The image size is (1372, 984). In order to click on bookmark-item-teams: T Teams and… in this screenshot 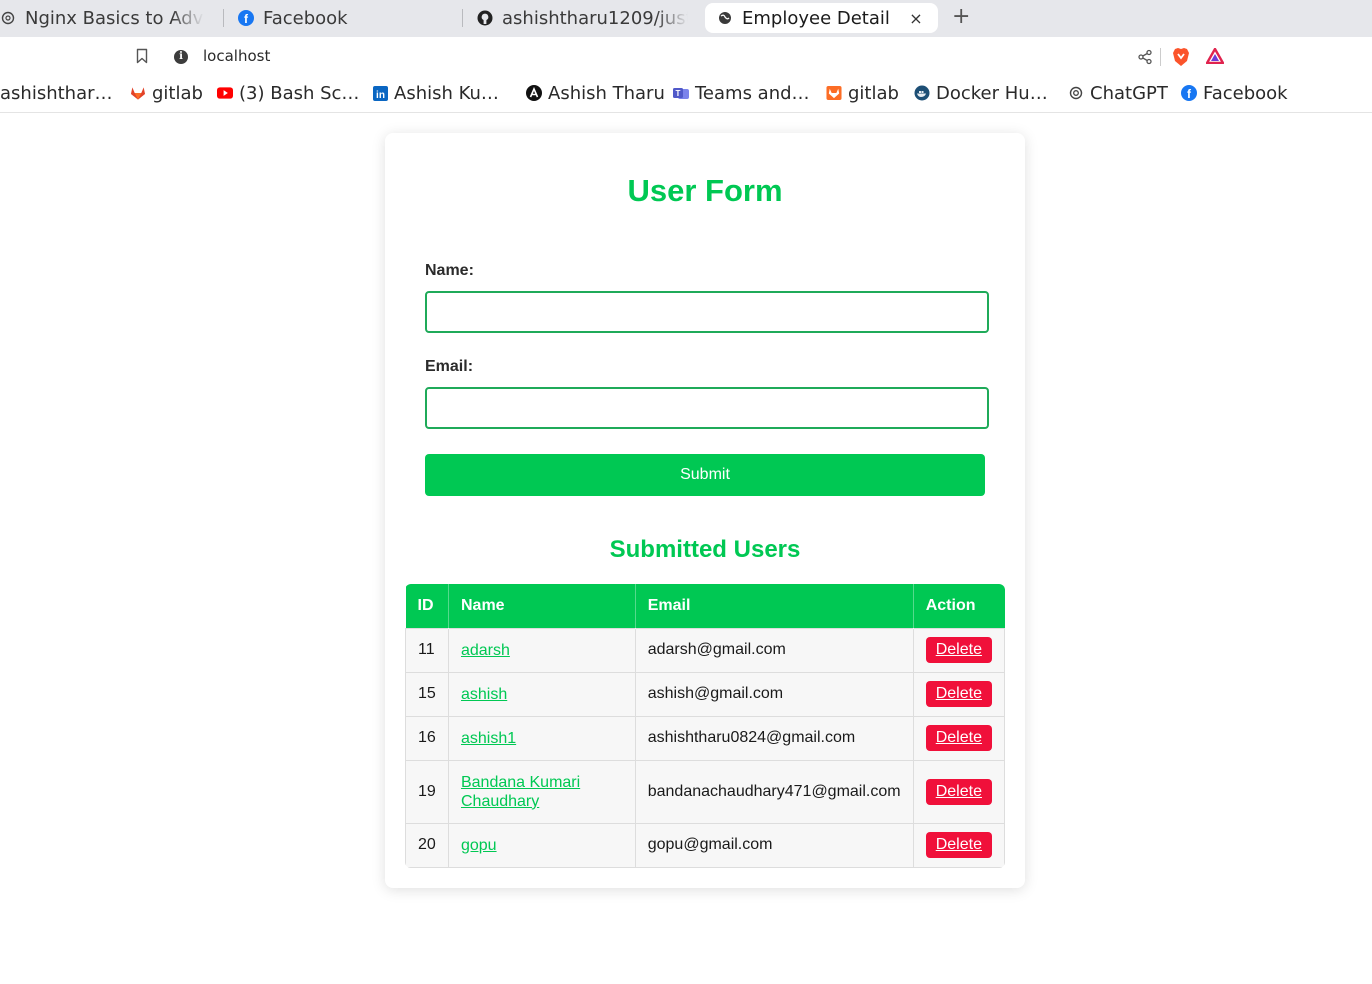, I will do `click(741, 93)`.